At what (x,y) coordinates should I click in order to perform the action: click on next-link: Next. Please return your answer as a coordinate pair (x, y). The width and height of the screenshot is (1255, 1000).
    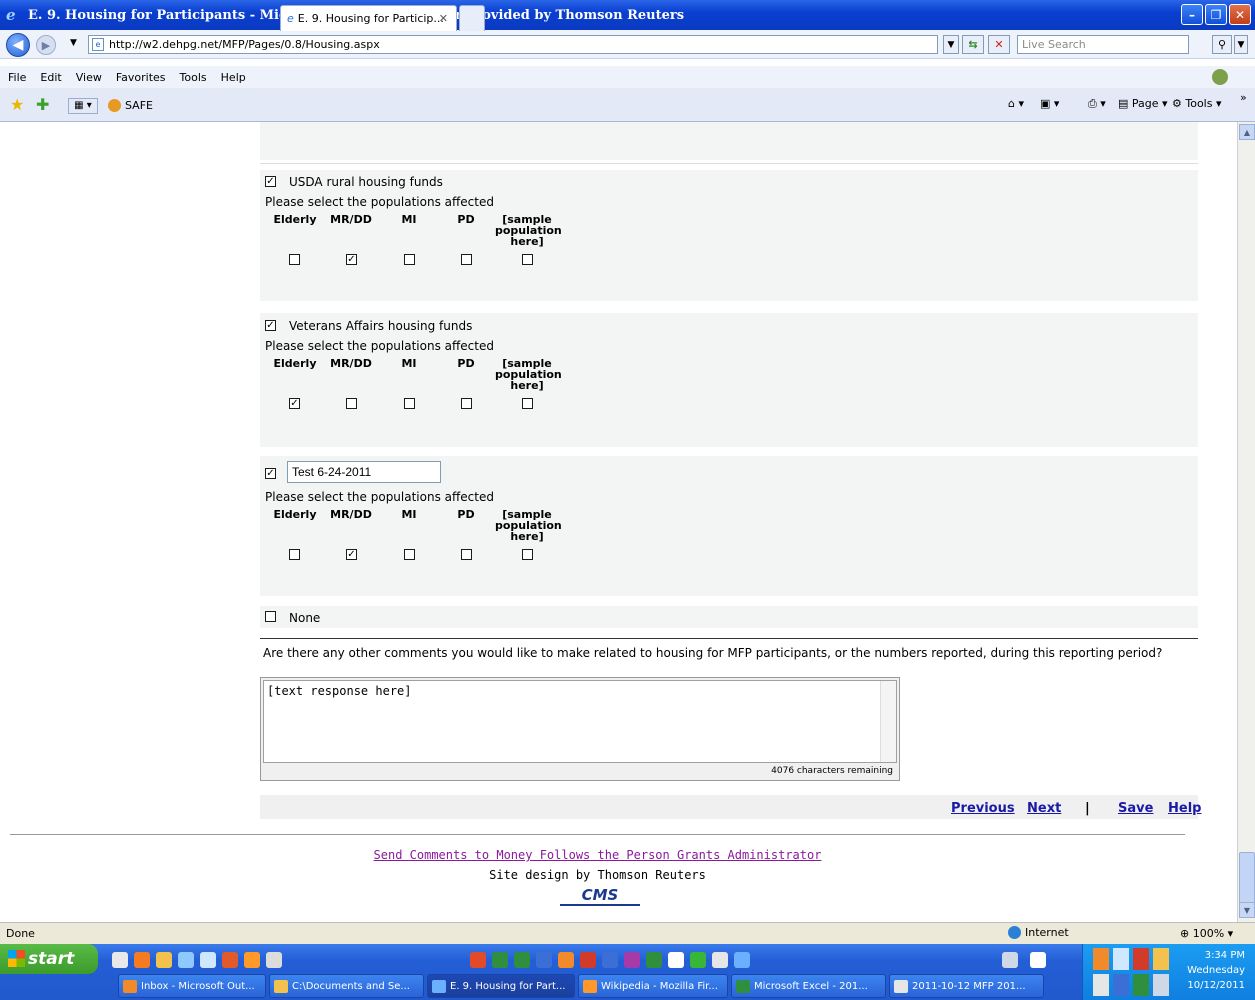
    Looking at the image, I should click on (1044, 808).